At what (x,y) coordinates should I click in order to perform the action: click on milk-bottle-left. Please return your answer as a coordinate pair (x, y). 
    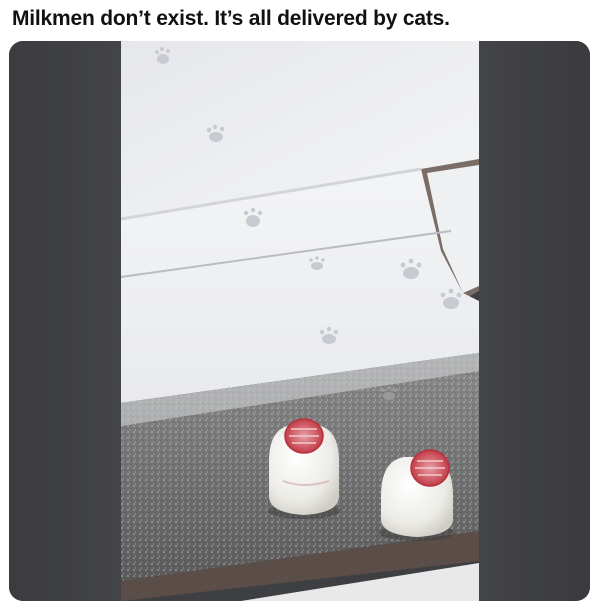
    Looking at the image, I should click on (304, 468).